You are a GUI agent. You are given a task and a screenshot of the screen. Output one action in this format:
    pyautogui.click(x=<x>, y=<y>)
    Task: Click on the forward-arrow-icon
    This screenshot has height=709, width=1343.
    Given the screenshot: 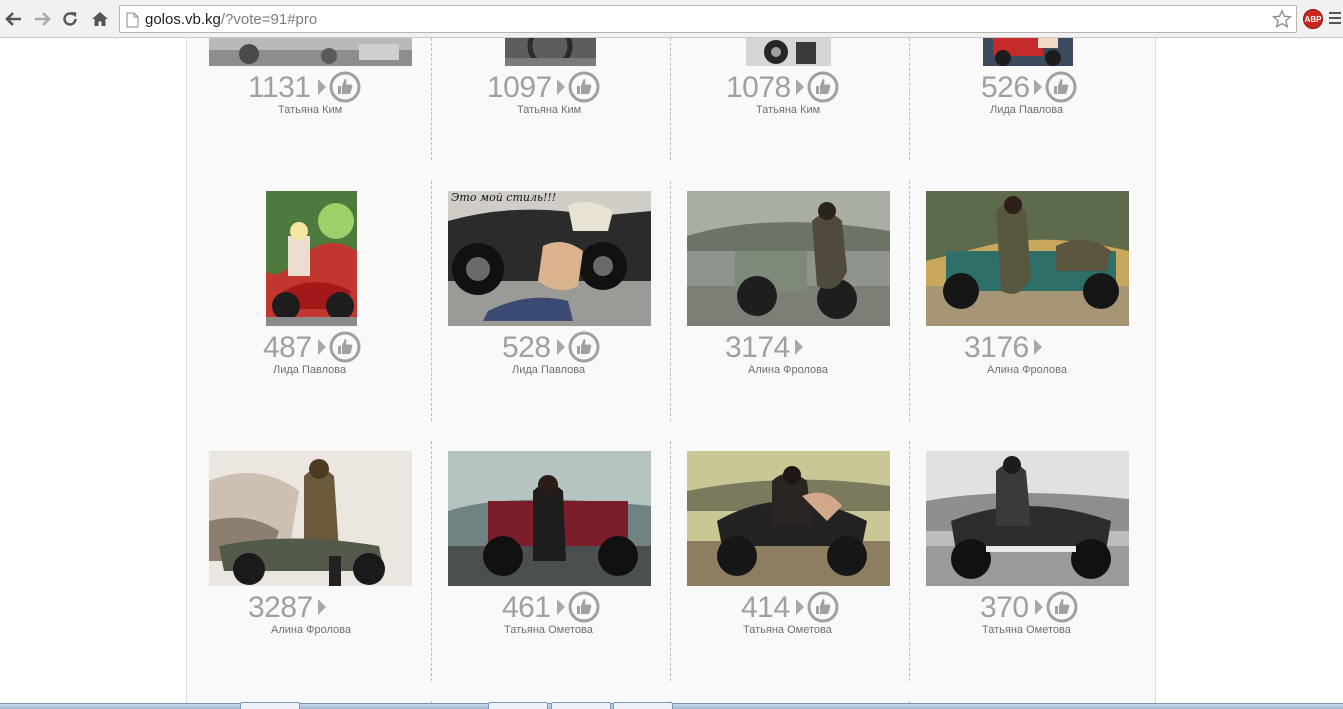 What is the action you would take?
    pyautogui.click(x=43, y=19)
    